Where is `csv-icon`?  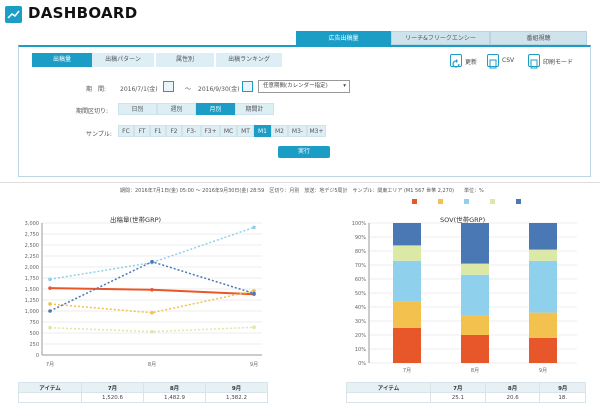 csv-icon is located at coordinates (493, 61).